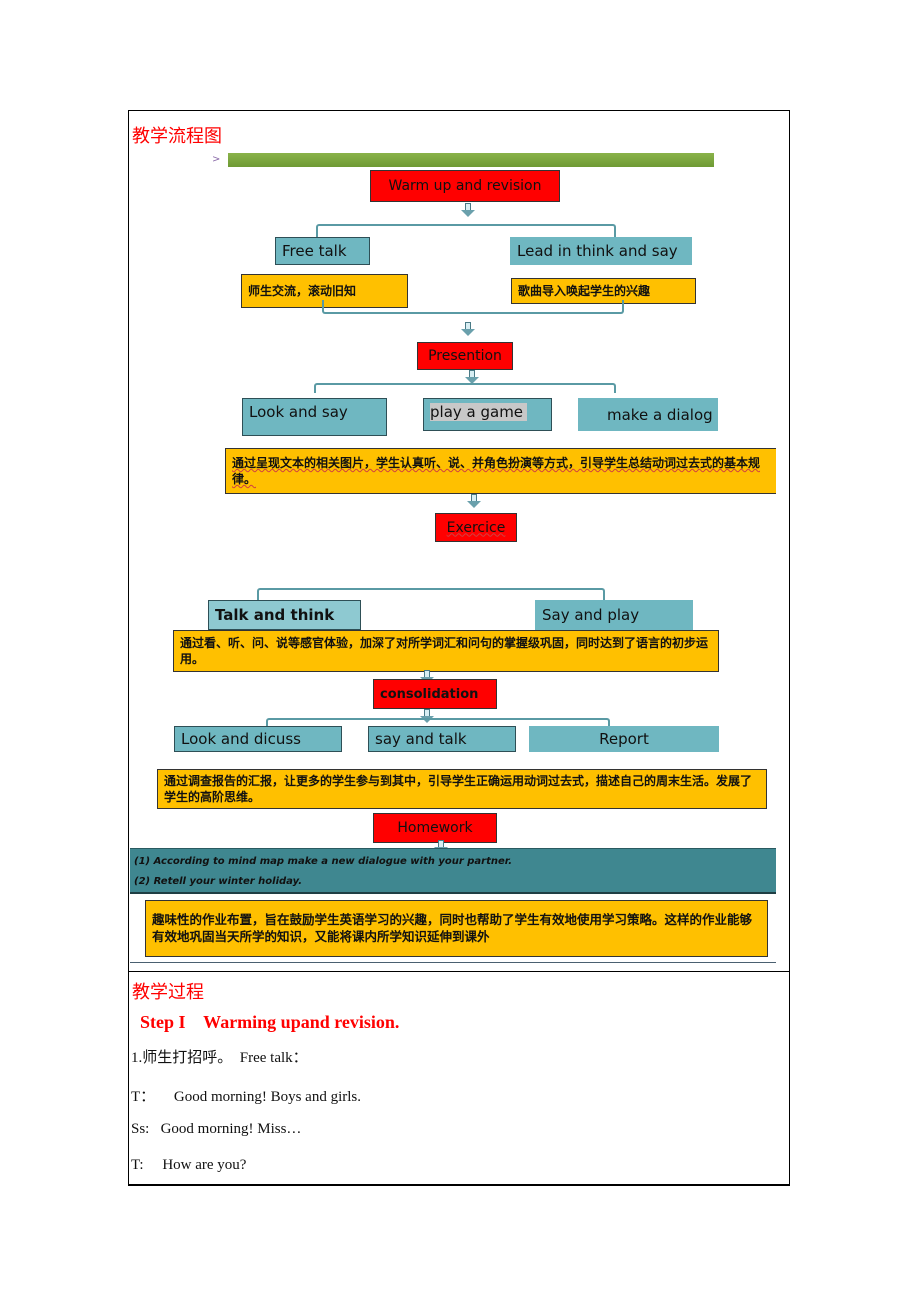  Describe the element at coordinates (435, 828) in the screenshot. I see `node-homework: Homework` at that location.